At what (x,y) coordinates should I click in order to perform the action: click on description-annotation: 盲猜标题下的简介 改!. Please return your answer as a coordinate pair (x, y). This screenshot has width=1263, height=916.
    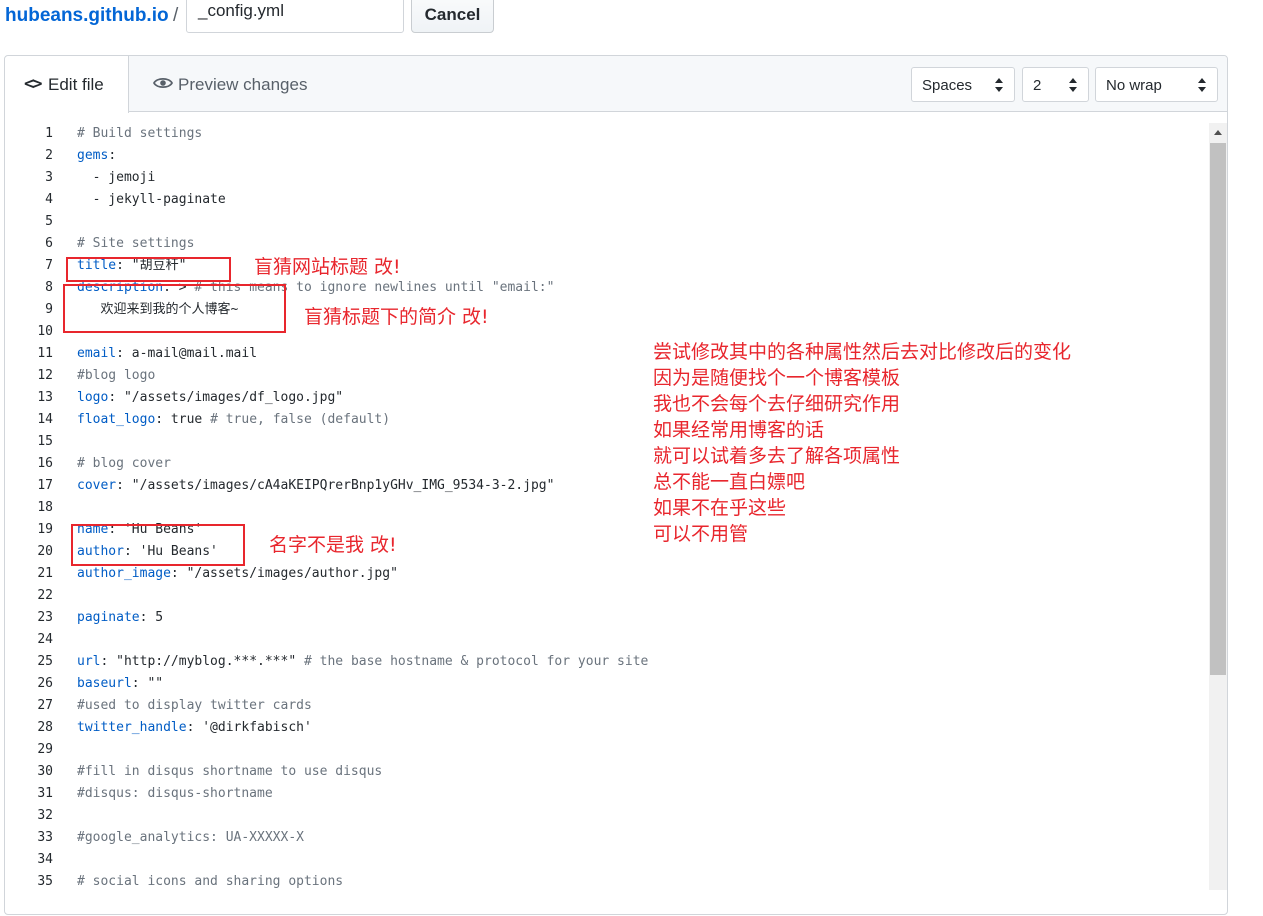
    Looking at the image, I should click on (396, 317).